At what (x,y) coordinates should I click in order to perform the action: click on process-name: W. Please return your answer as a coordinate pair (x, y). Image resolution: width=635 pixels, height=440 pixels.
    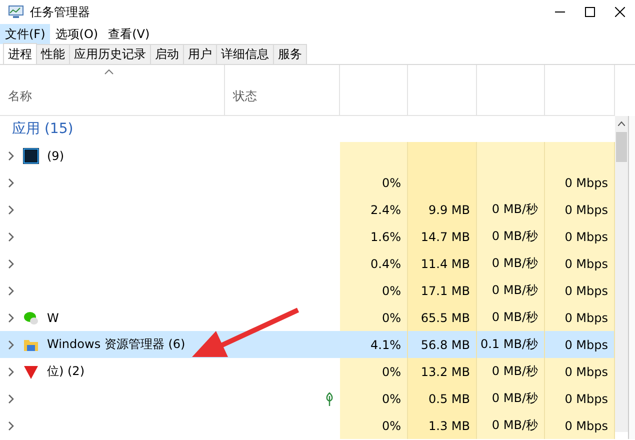
    Looking at the image, I should click on (53, 317).